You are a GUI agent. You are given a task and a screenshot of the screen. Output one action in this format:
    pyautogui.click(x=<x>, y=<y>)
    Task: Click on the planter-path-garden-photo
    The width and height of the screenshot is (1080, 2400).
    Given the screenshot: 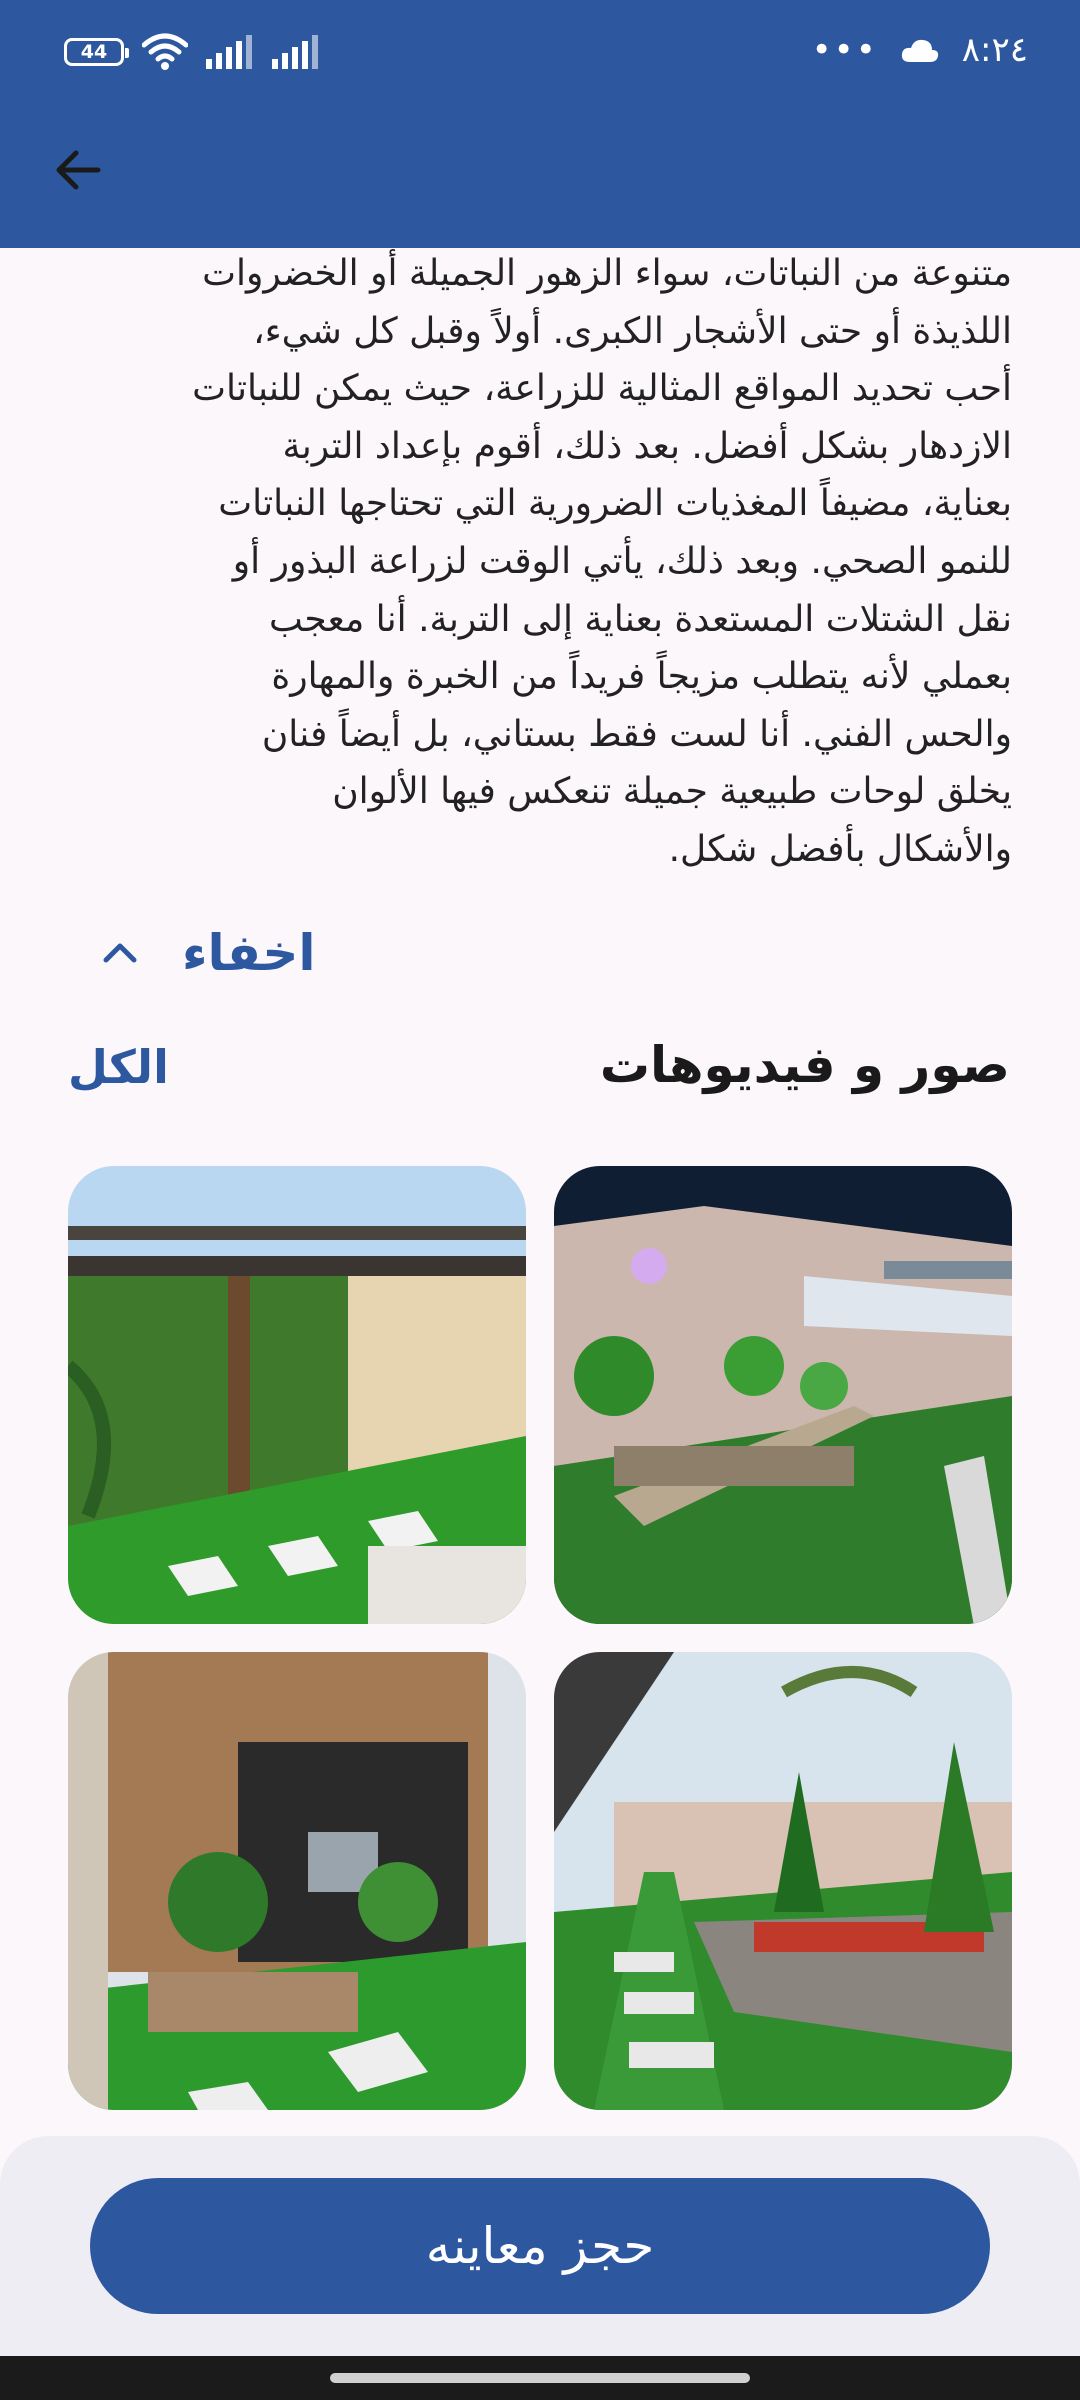 What is the action you would take?
    pyautogui.click(x=783, y=1881)
    